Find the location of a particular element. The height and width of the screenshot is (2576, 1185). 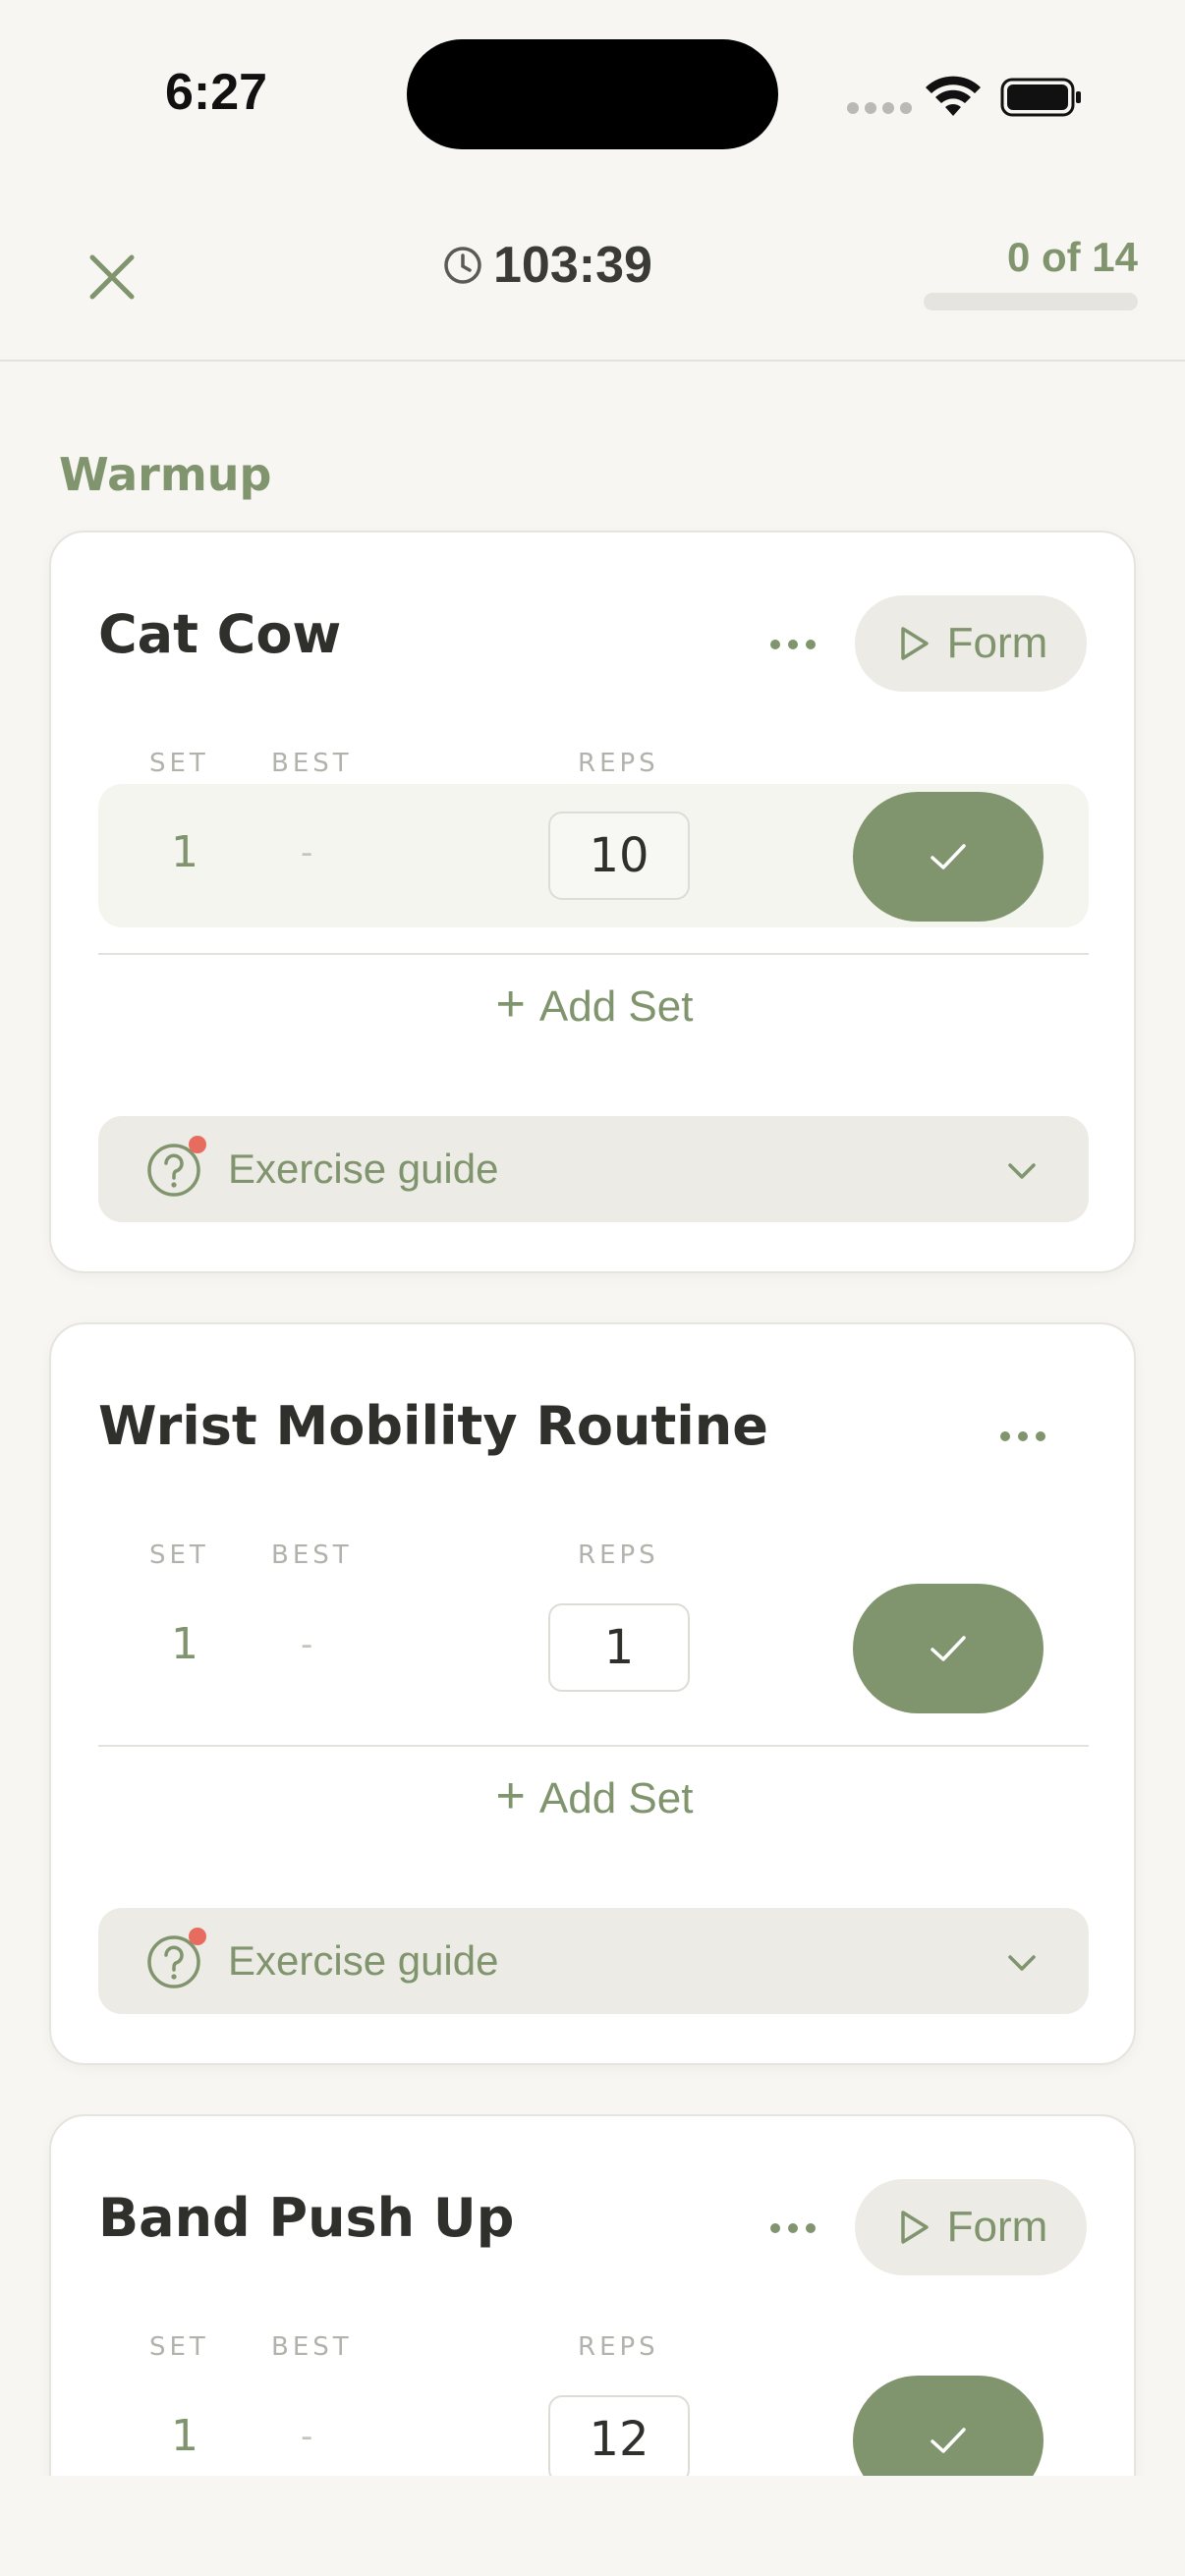

workout-header: 103:39 0 of 14 is located at coordinates (592, 274).